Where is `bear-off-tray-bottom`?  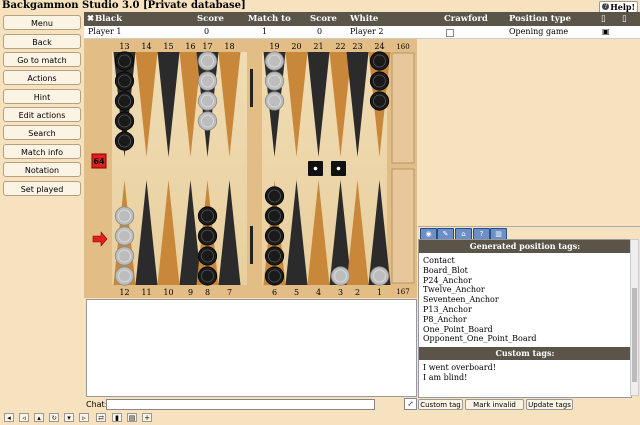
bear-off-tray-bottom is located at coordinates (403, 226).